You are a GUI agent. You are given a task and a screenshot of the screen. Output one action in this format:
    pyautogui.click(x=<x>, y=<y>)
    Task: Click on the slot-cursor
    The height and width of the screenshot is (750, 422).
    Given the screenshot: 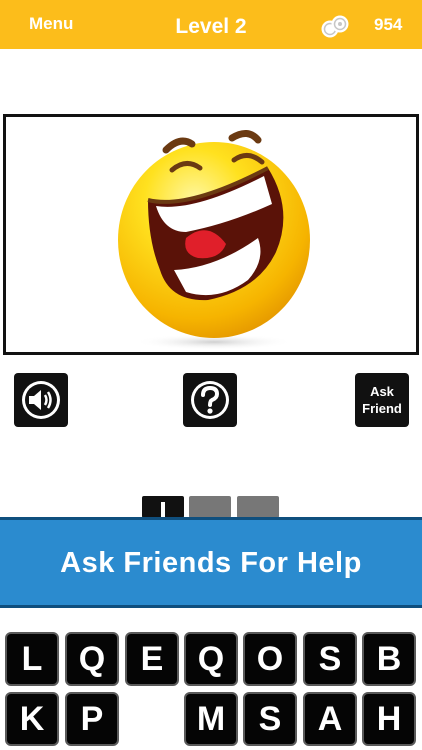 What is the action you would take?
    pyautogui.click(x=163, y=510)
    